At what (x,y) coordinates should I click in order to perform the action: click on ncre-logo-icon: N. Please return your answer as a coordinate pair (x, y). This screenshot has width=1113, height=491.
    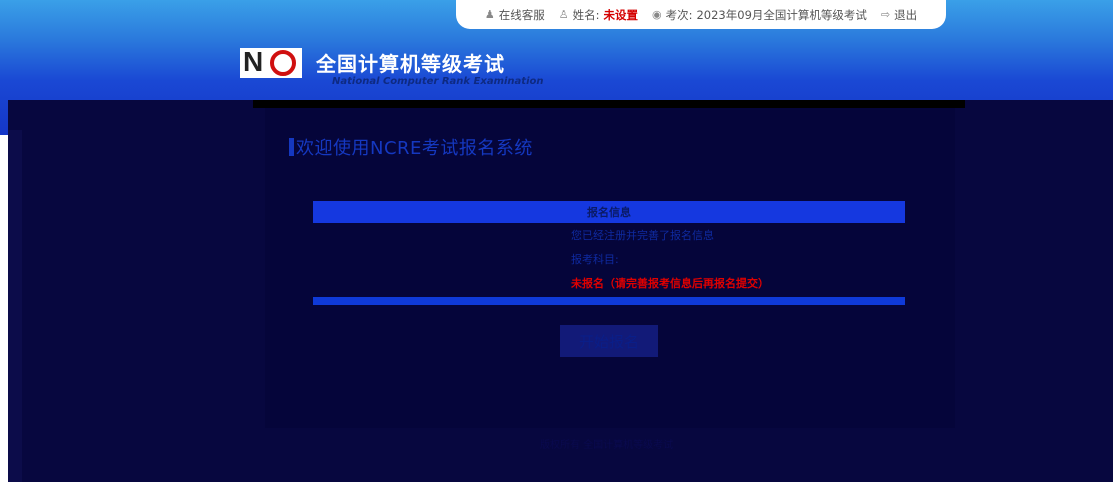
    Looking at the image, I should click on (271, 62).